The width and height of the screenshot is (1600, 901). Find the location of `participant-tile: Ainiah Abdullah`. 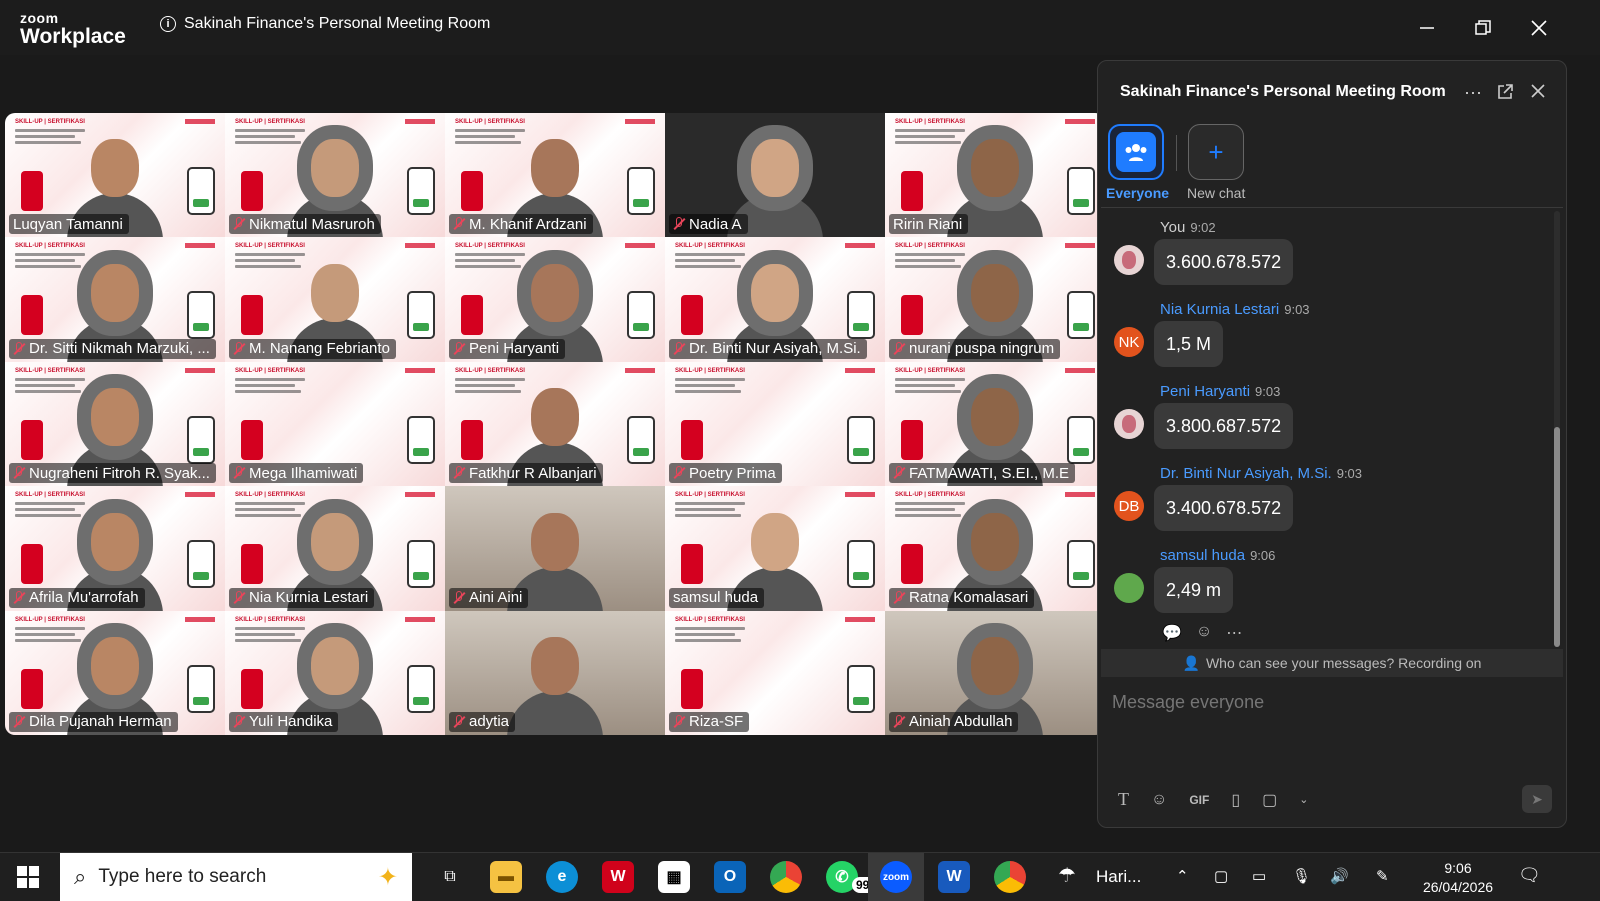

participant-tile: Ainiah Abdullah is located at coordinates (995, 672).